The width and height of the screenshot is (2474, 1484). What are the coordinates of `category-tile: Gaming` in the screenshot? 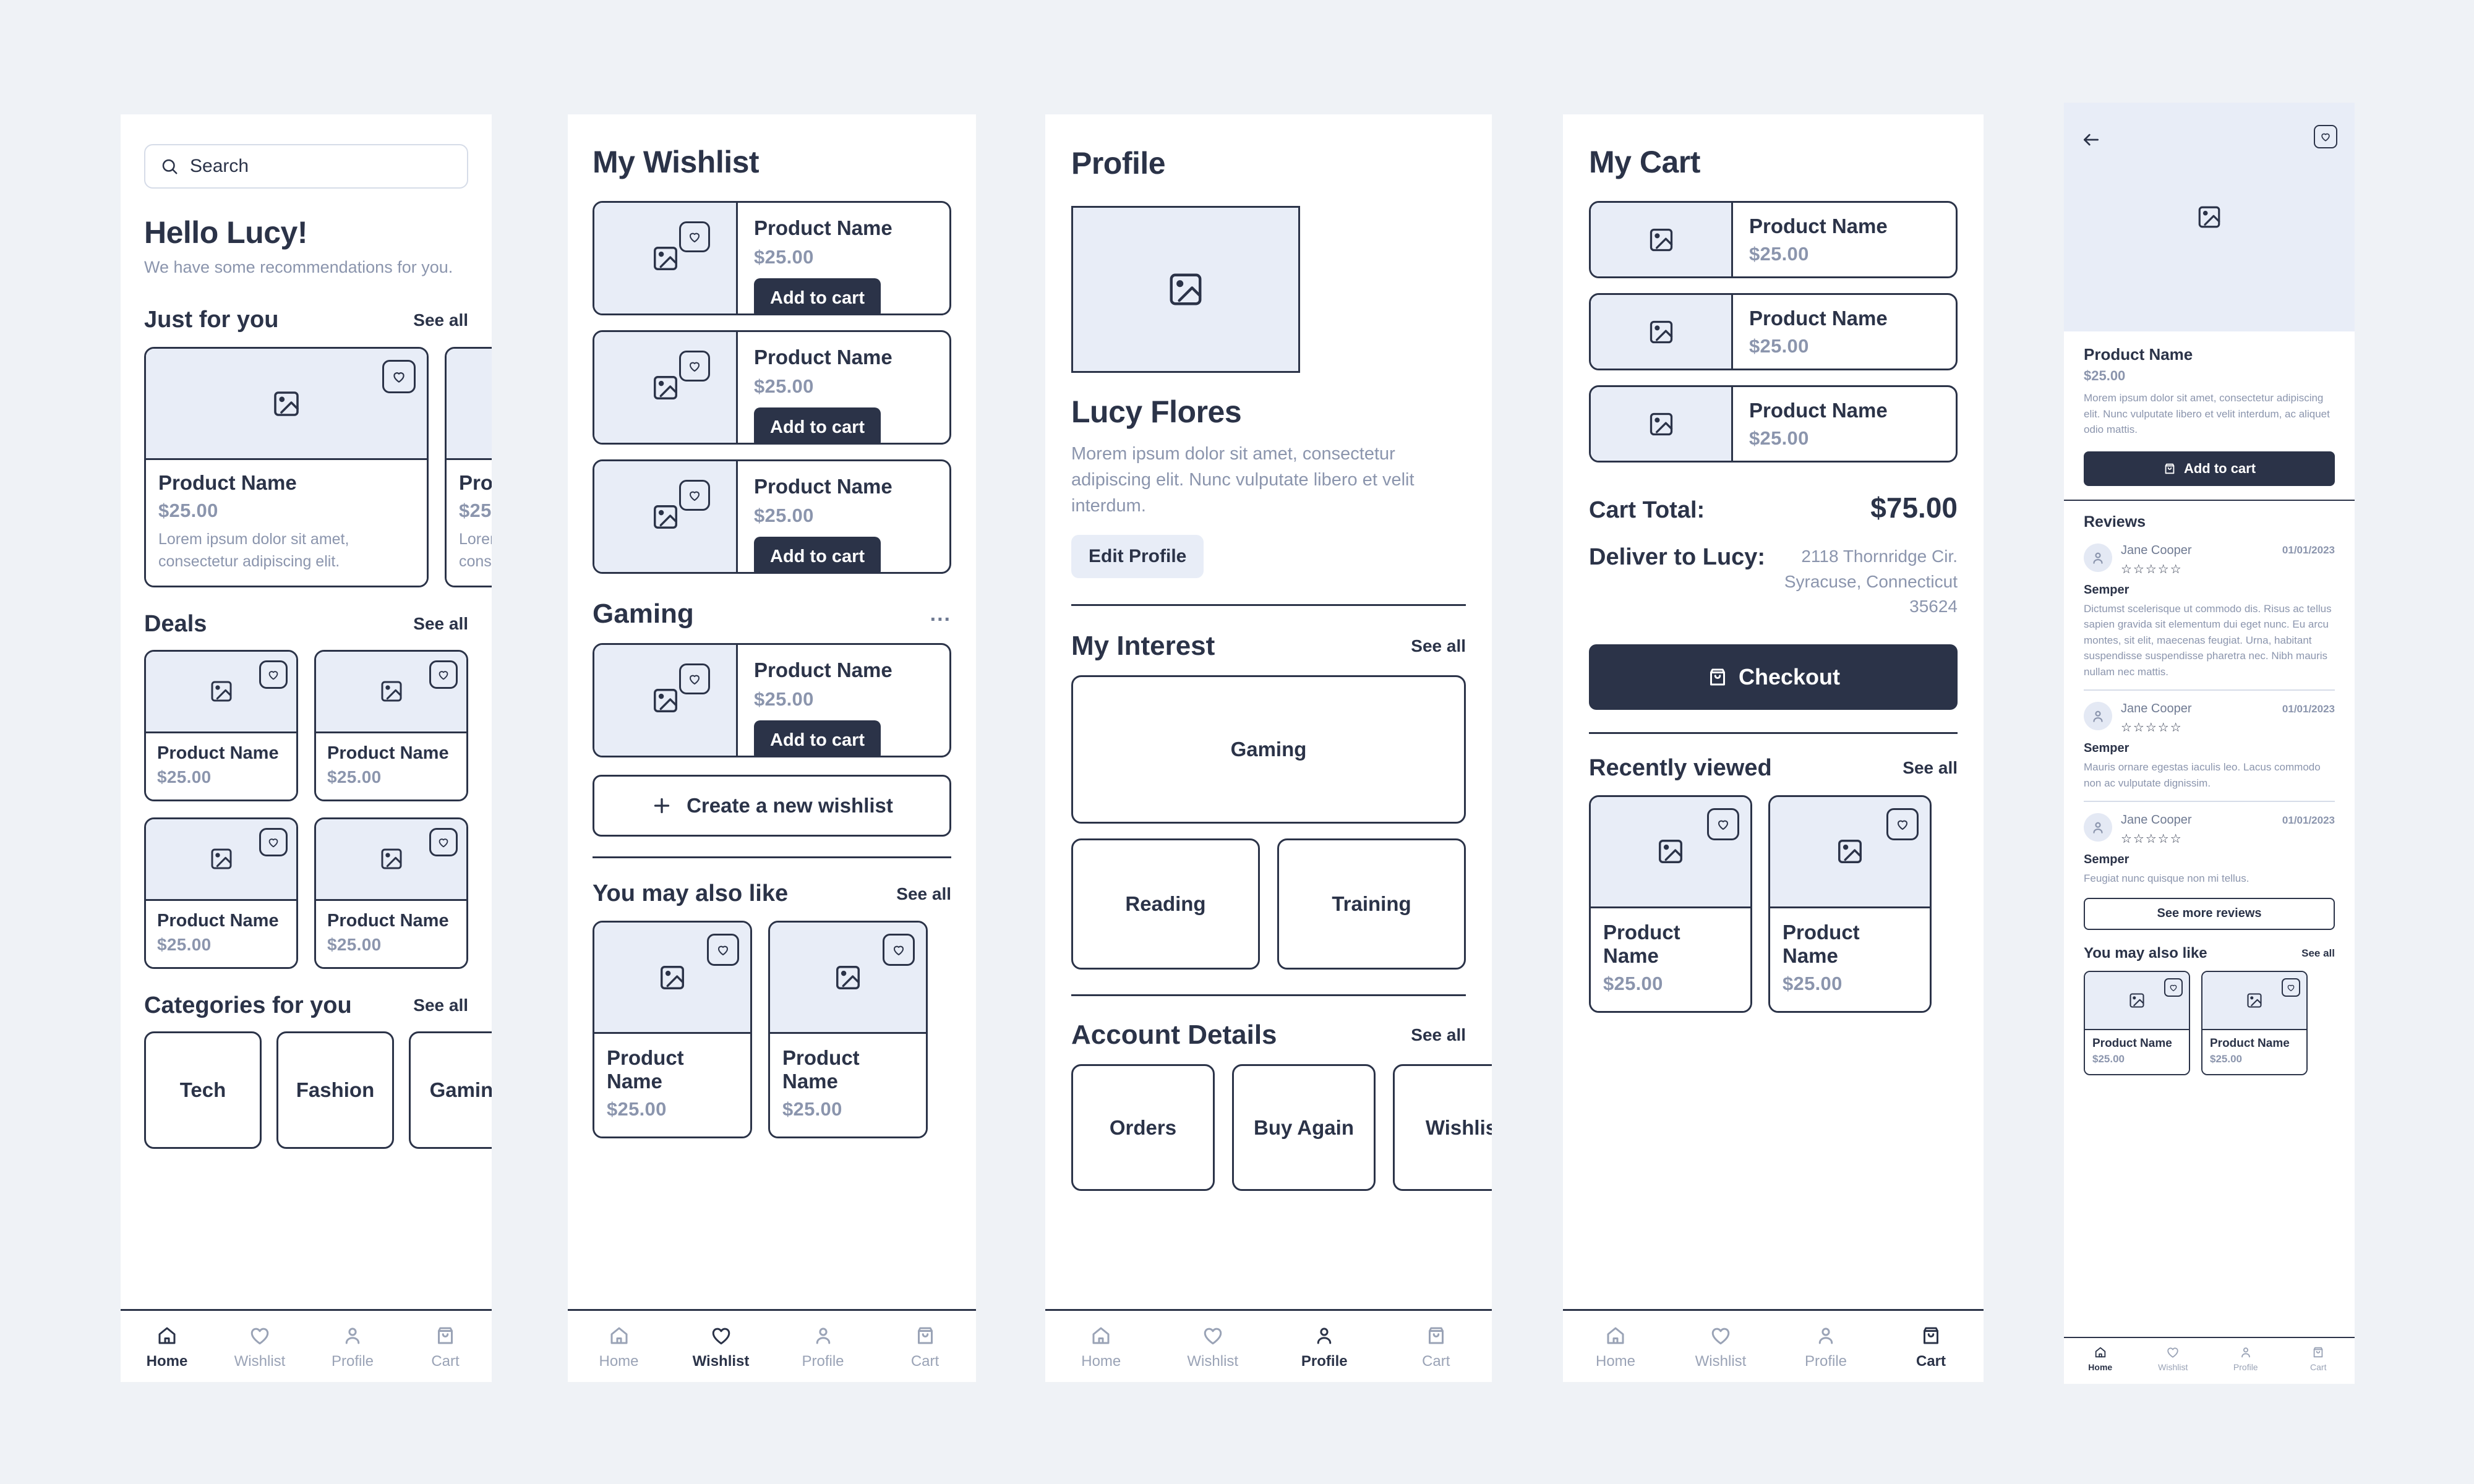 It's located at (450, 1090).